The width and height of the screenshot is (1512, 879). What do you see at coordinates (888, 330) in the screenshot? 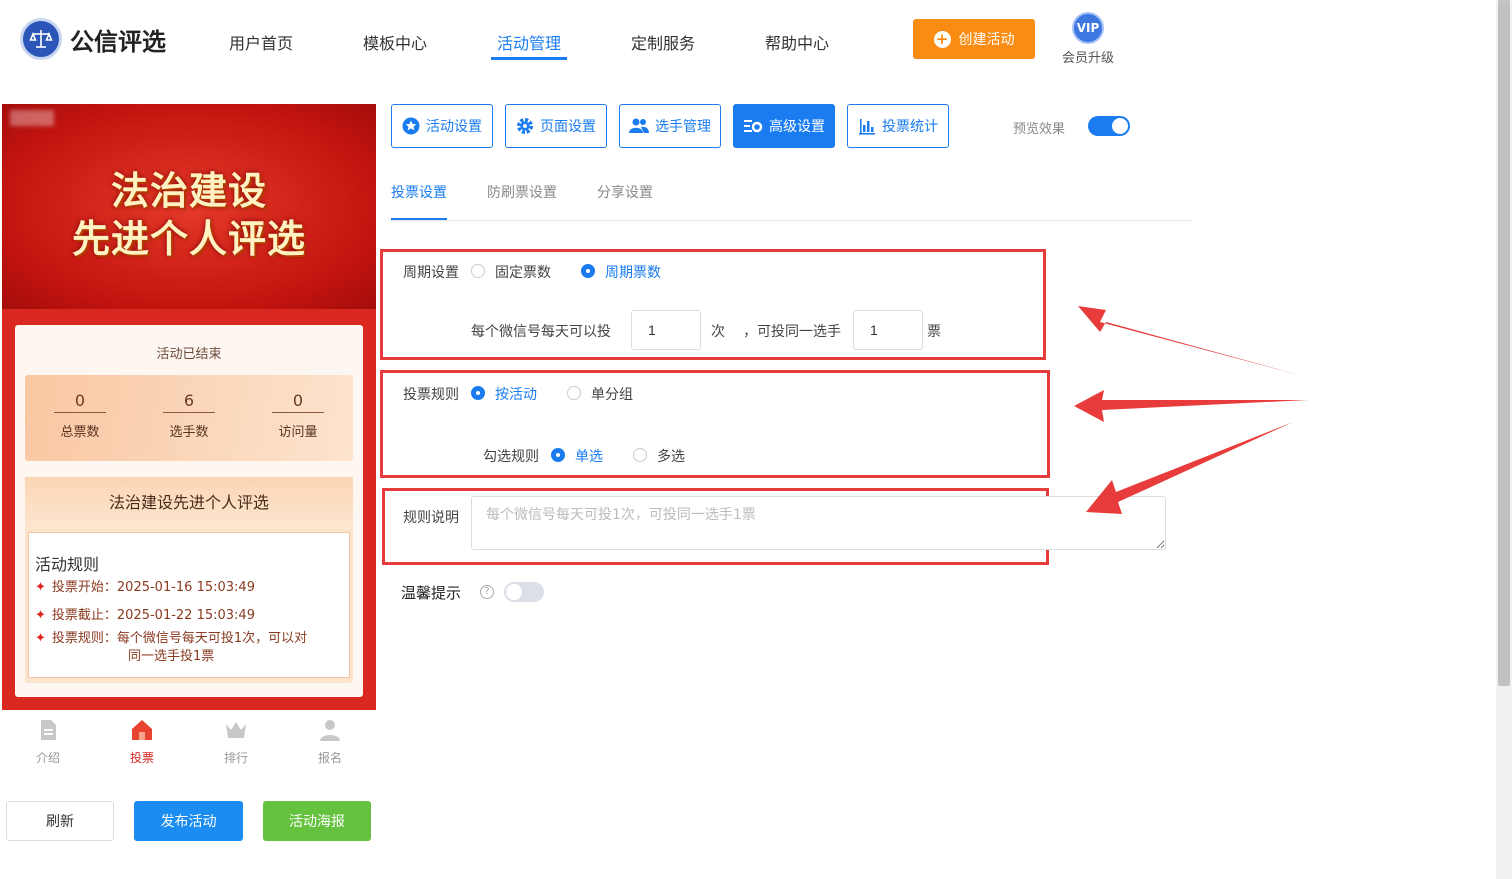
I see `votes-per-player-input` at bounding box center [888, 330].